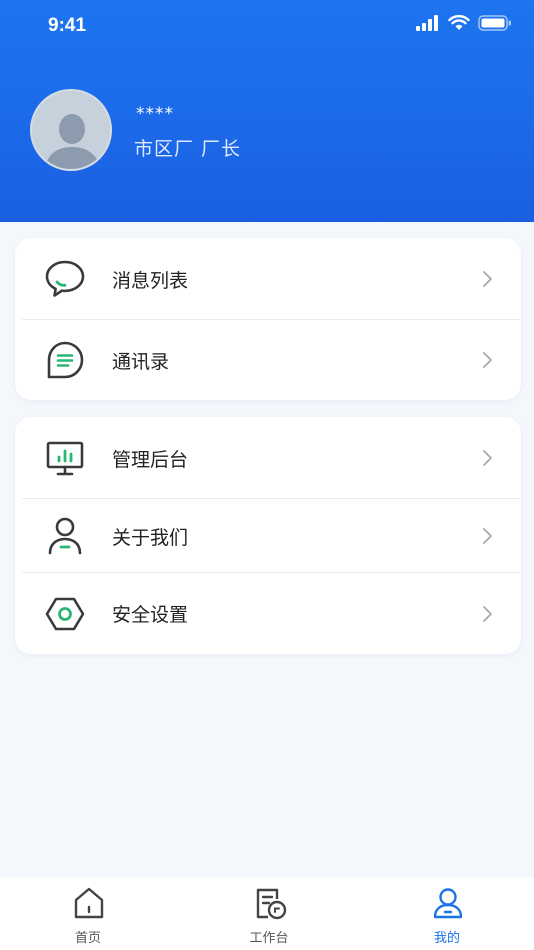 This screenshot has width=534, height=950. Describe the element at coordinates (150, 537) in the screenshot. I see `menu-label: 关于我们` at that location.